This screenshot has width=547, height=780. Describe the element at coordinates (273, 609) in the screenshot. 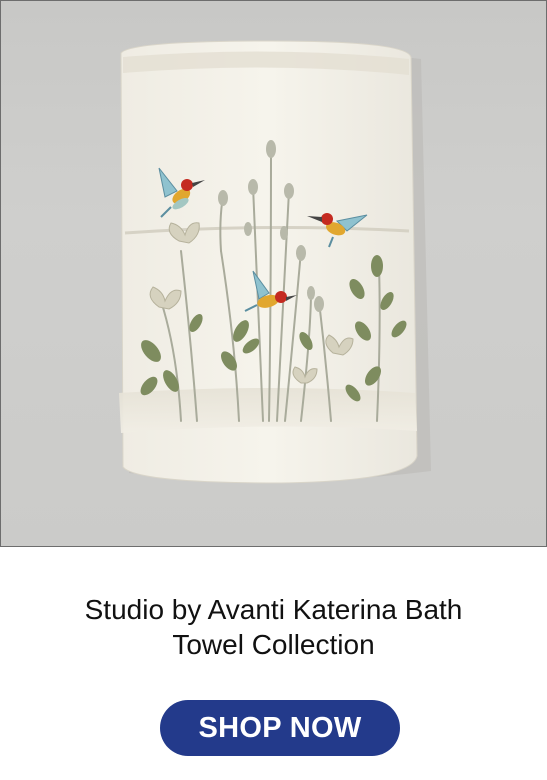

I see `product-title-line1: Studio by Avanti Katerina Bath` at that location.